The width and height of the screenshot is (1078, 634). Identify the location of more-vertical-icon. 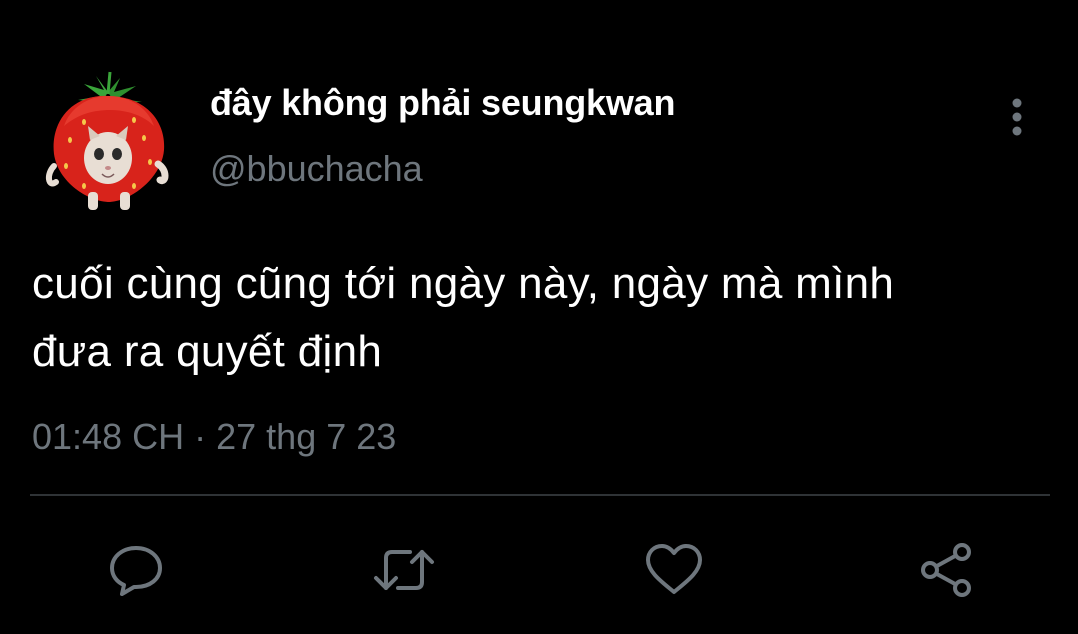
(1017, 117).